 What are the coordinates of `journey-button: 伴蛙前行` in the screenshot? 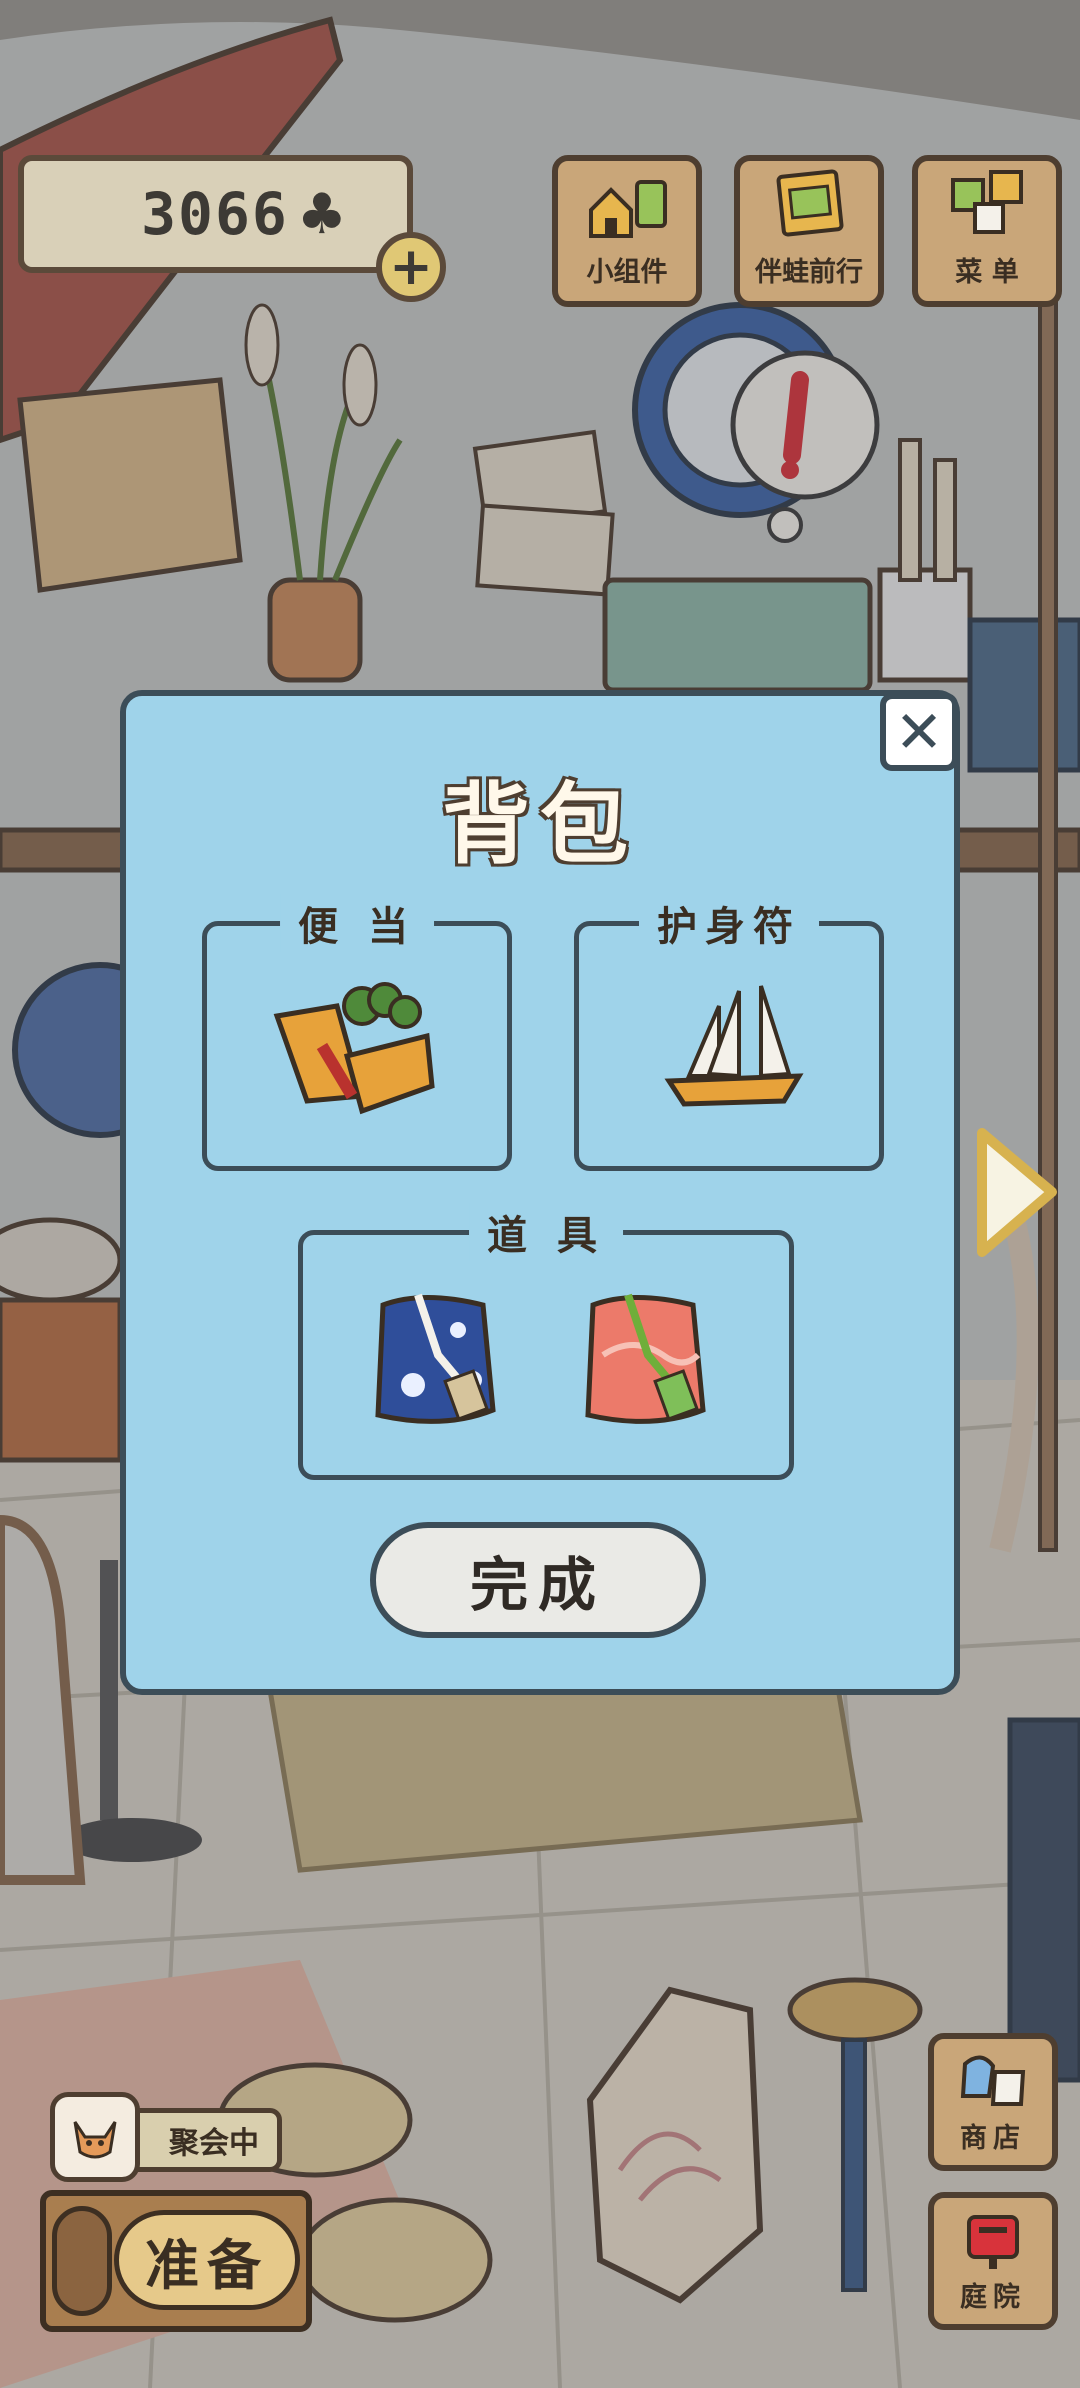 It's located at (809, 231).